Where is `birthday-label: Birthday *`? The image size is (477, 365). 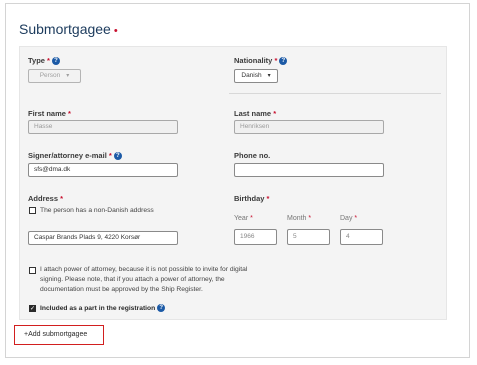
birthday-label: Birthday * is located at coordinates (252, 198).